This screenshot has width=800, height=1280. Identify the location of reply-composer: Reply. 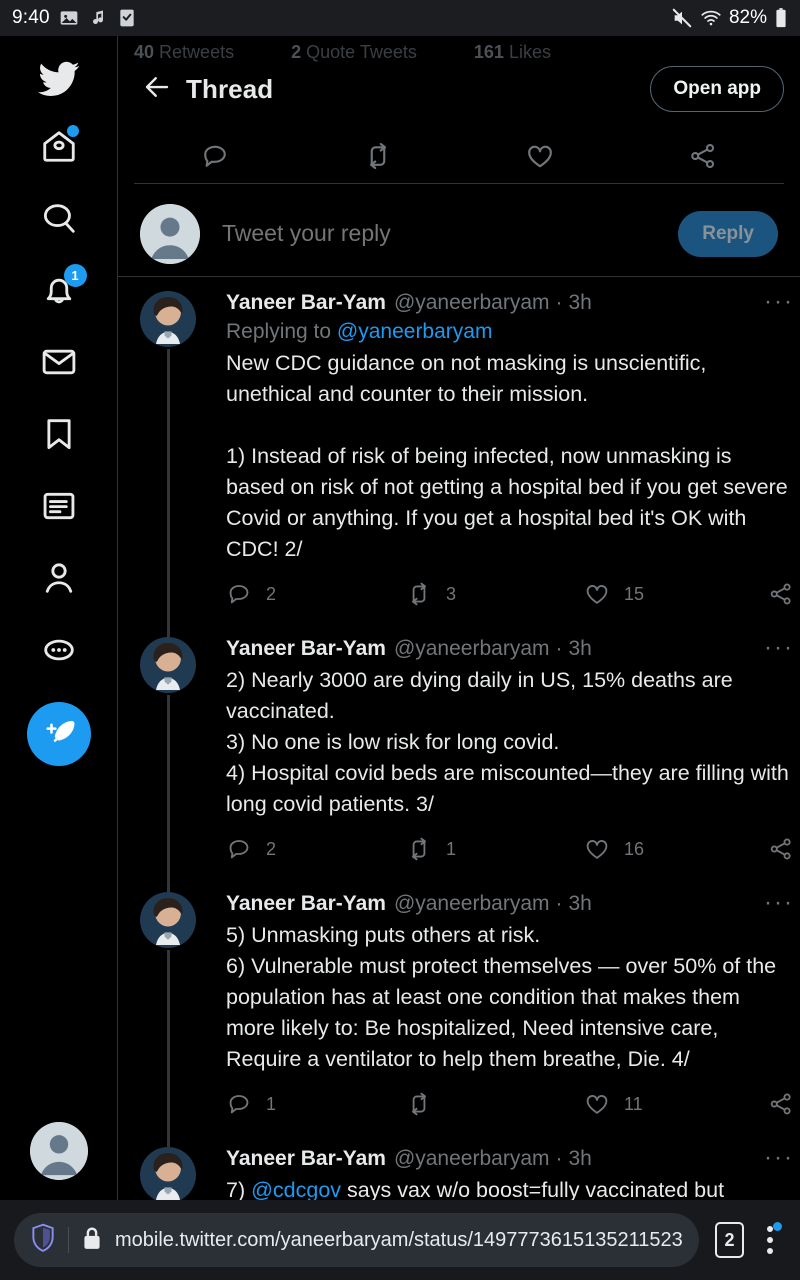
(459, 234).